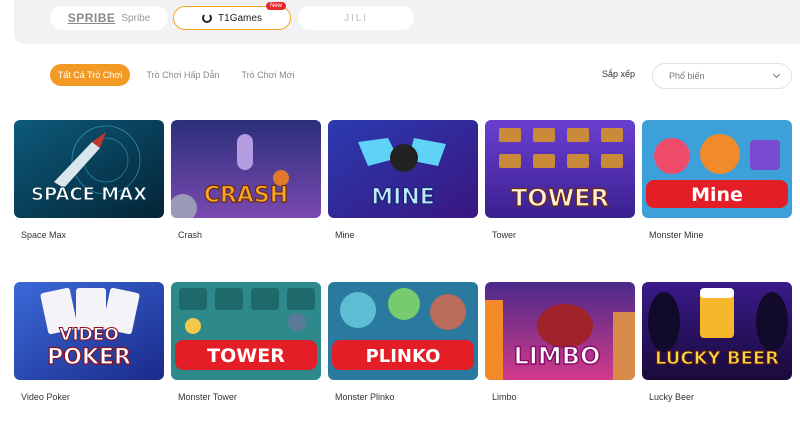 This screenshot has width=800, height=422. Describe the element at coordinates (207, 397) in the screenshot. I see `game-name: Monster Tower` at that location.